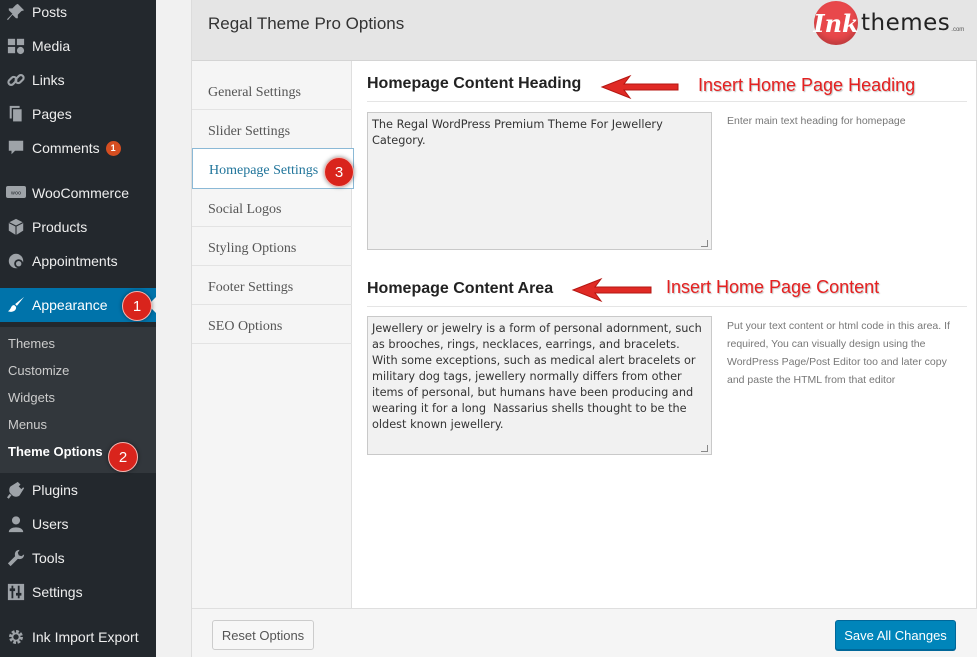  What do you see at coordinates (16, 12) in the screenshot?
I see `pushpin-icon` at bounding box center [16, 12].